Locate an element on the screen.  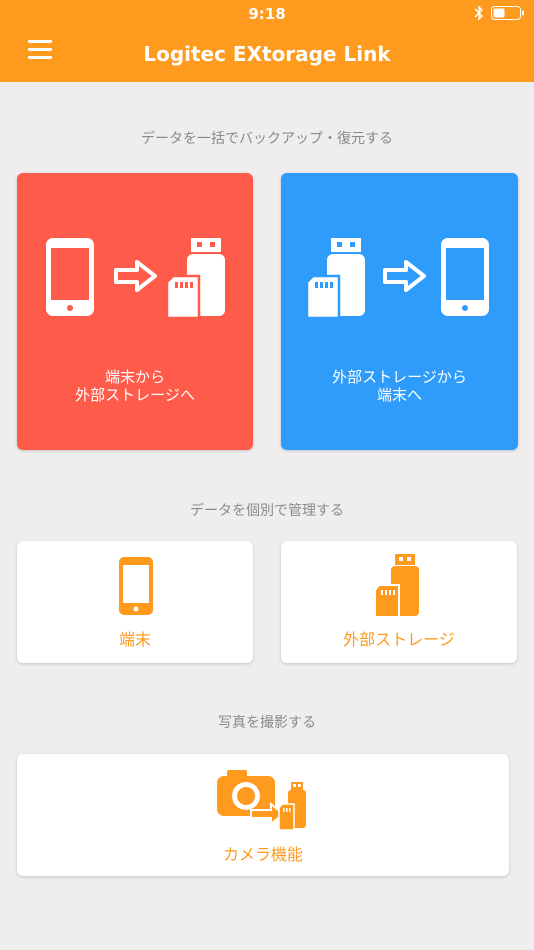
device-label: 端末 is located at coordinates (134, 639).